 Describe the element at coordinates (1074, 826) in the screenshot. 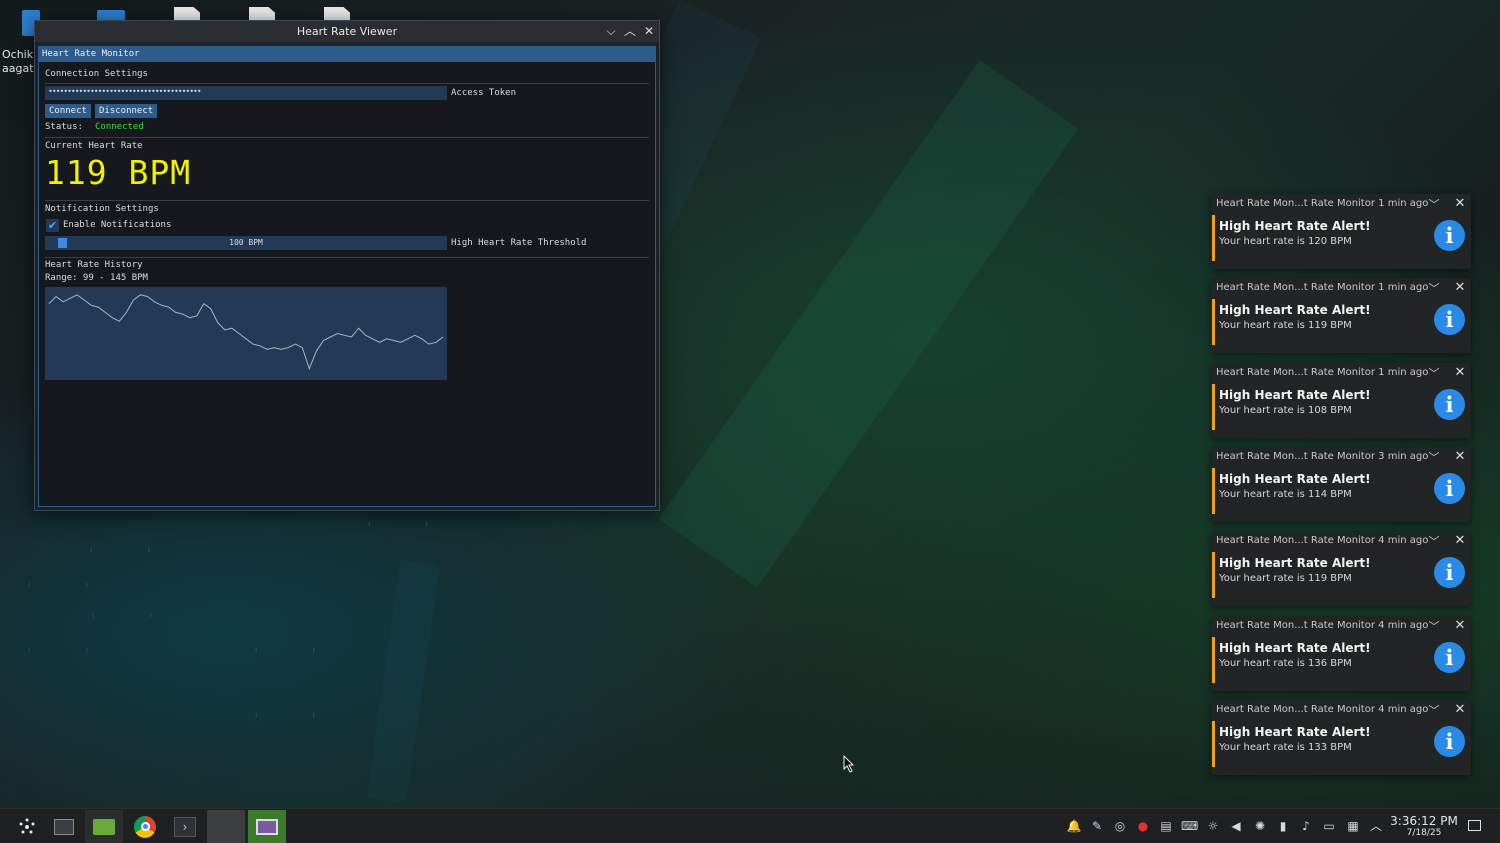

I see `notification-bell-icon: 🔔` at that location.